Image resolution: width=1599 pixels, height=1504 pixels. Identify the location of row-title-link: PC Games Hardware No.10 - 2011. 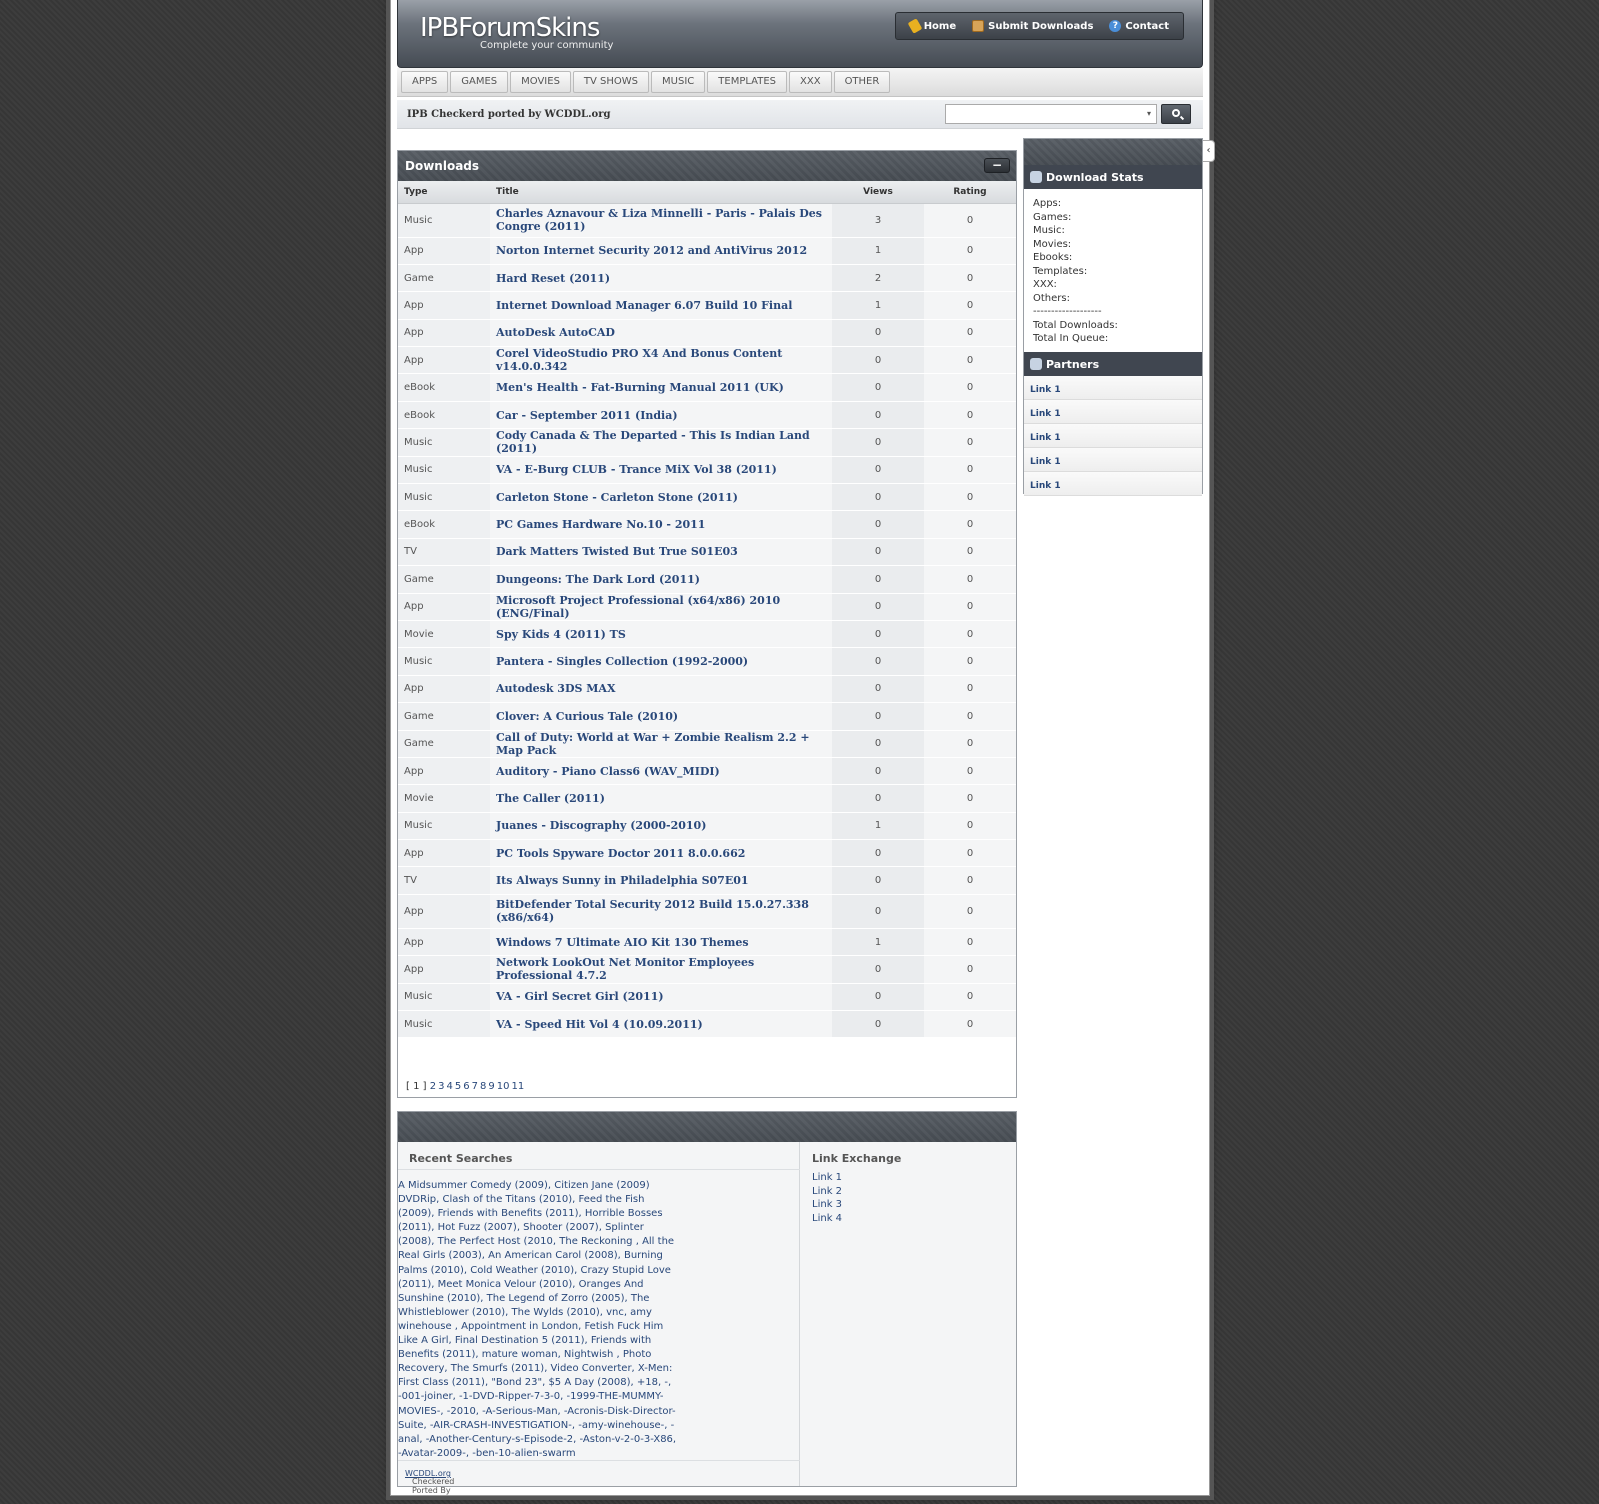
(600, 524).